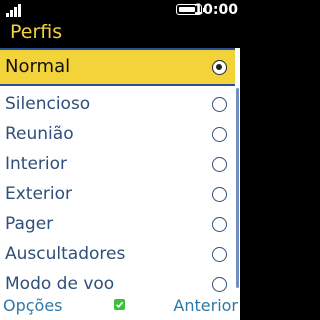 This screenshot has width=320, height=320. I want to click on page-title: Perfis, so click(36, 32).